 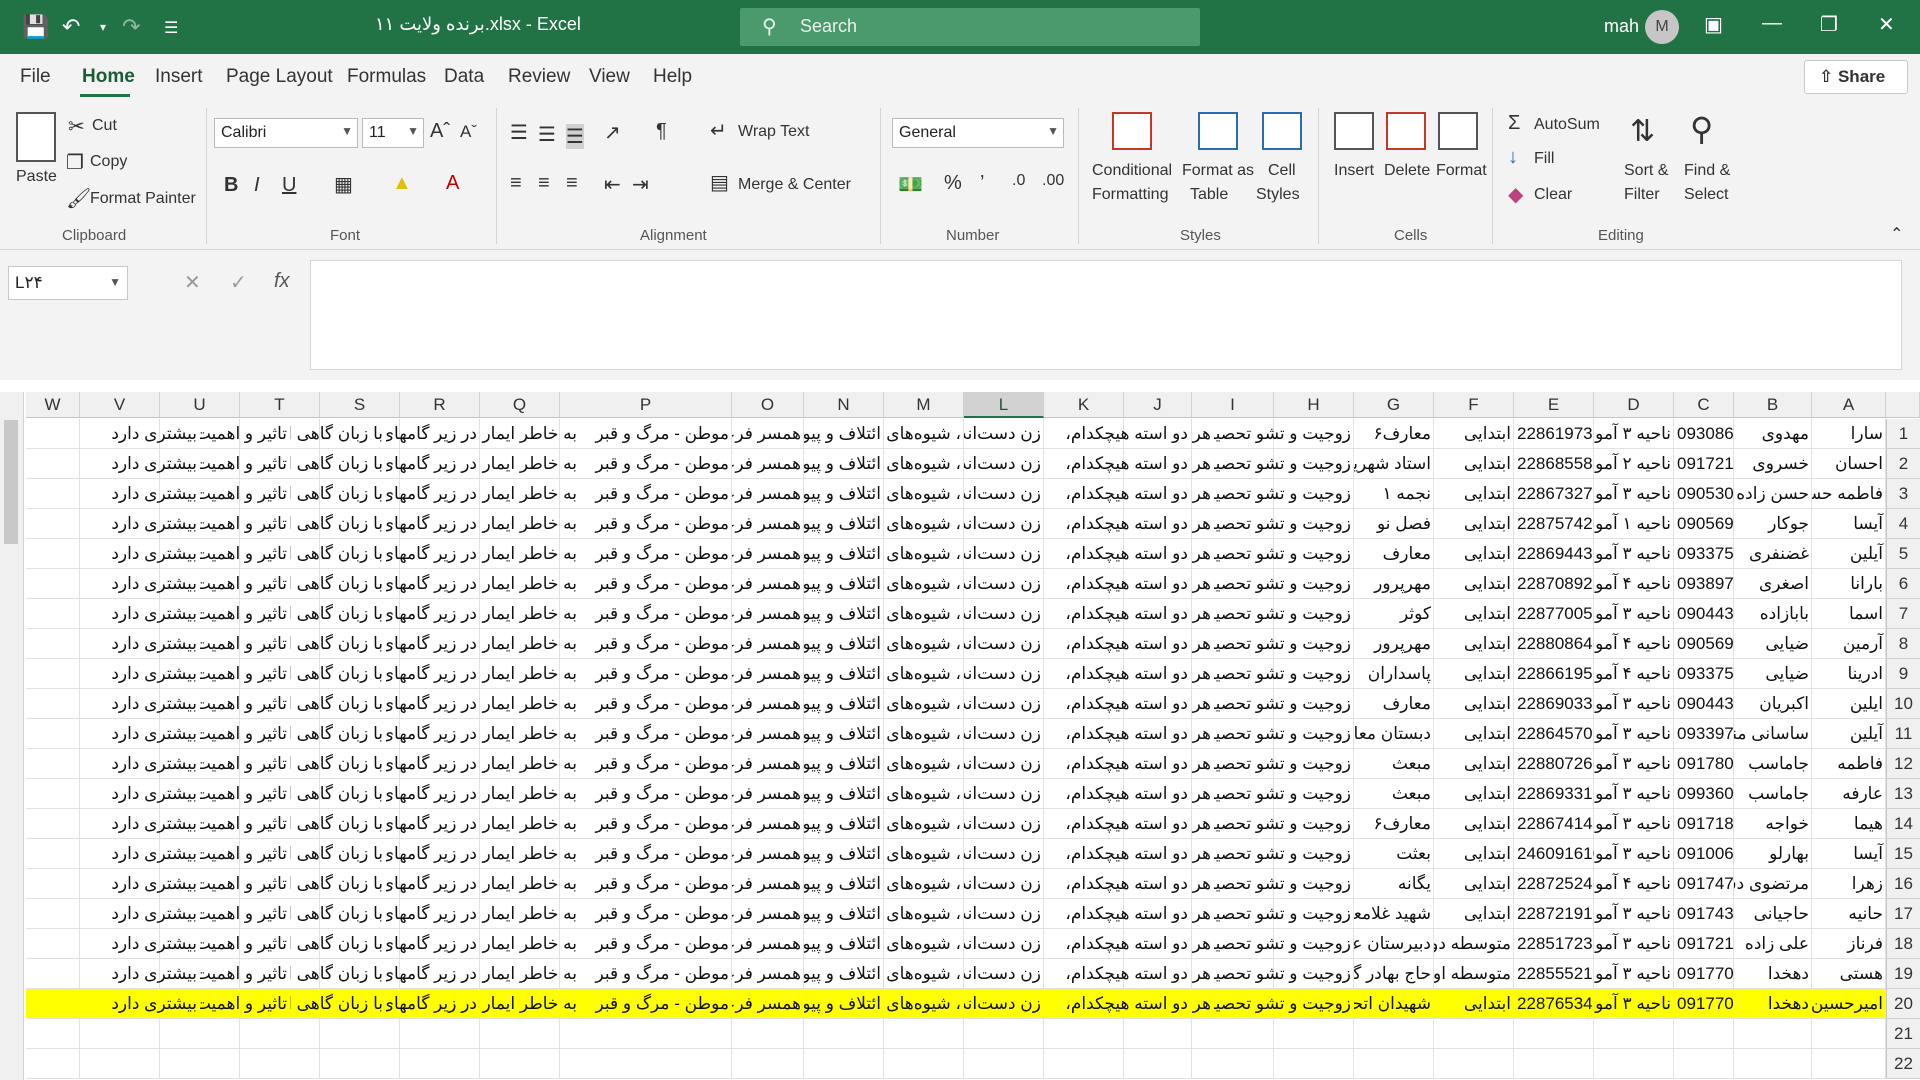 What do you see at coordinates (1554, 554) in the screenshot?
I see `cell-e: 22869443` at bounding box center [1554, 554].